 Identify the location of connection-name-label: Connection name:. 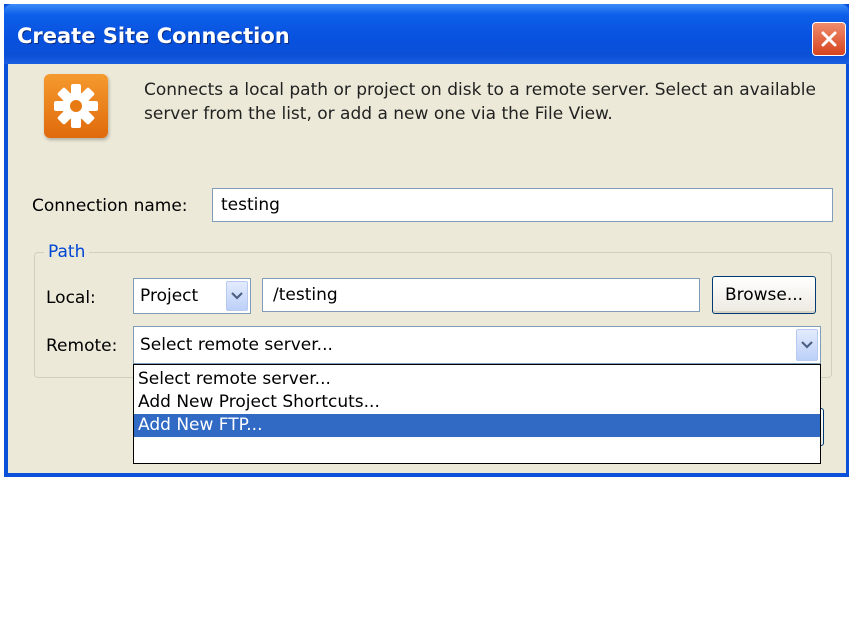
(110, 206).